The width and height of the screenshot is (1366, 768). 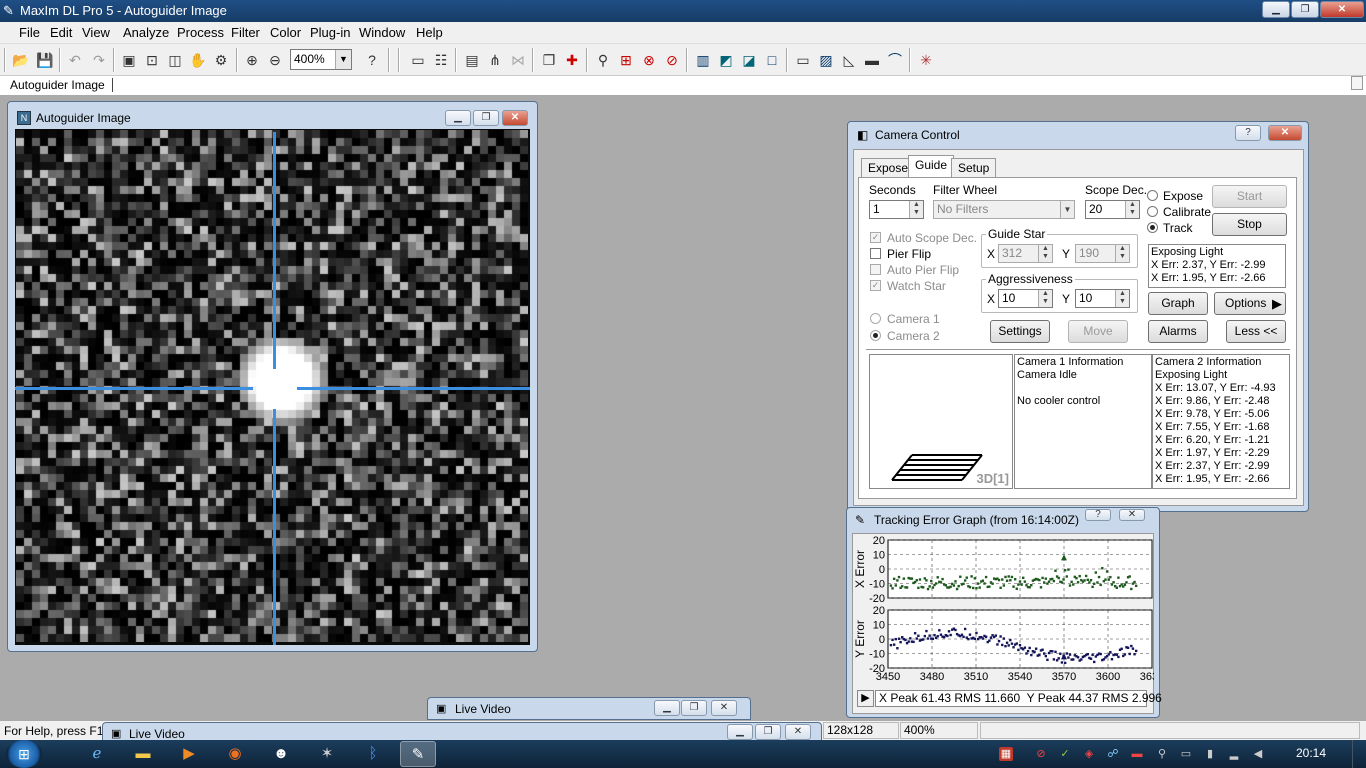 What do you see at coordinates (373, 754) in the screenshot?
I see `bluetooth-icon: ᛒ` at bounding box center [373, 754].